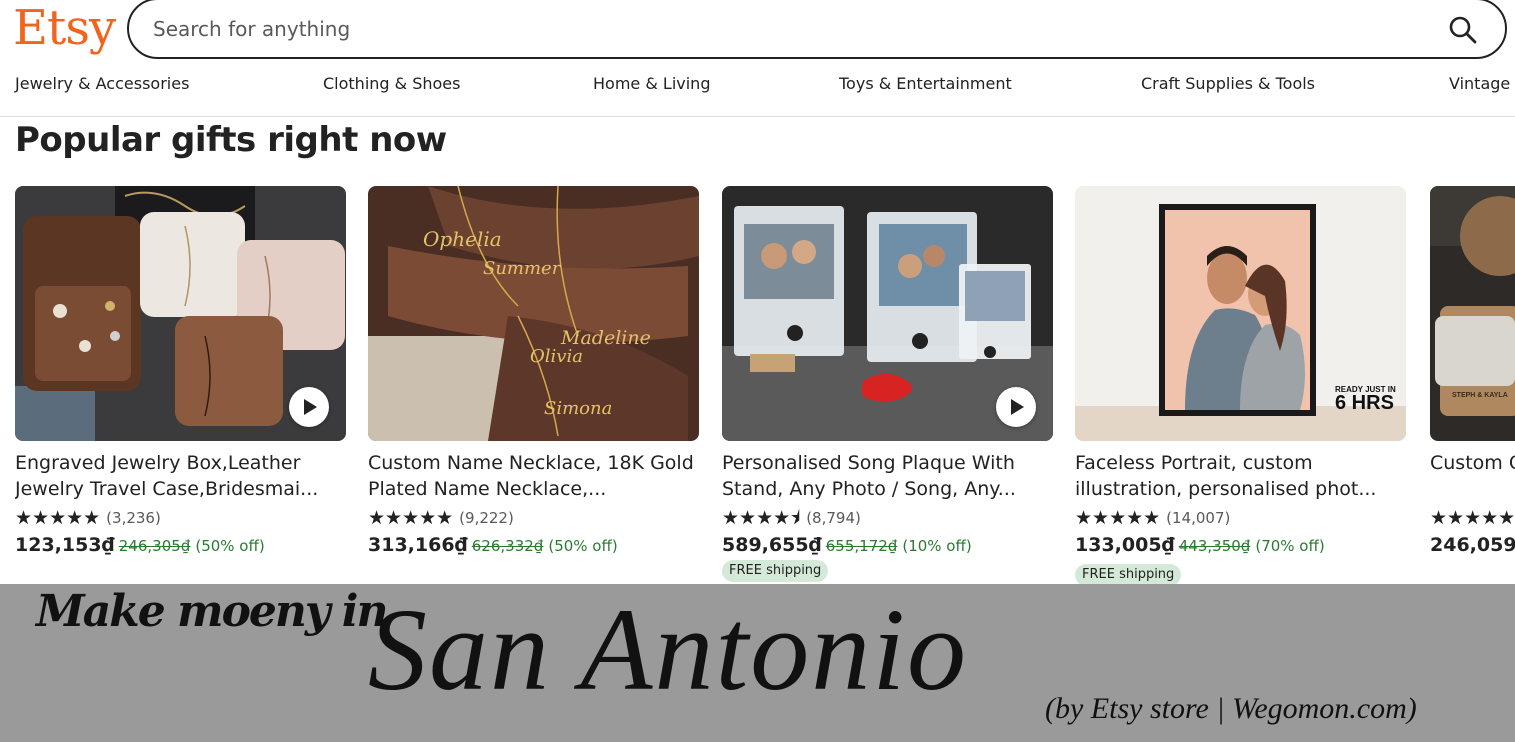 The height and width of the screenshot is (742, 1515). What do you see at coordinates (522, 268) in the screenshot?
I see `svg-text: Summer` at bounding box center [522, 268].